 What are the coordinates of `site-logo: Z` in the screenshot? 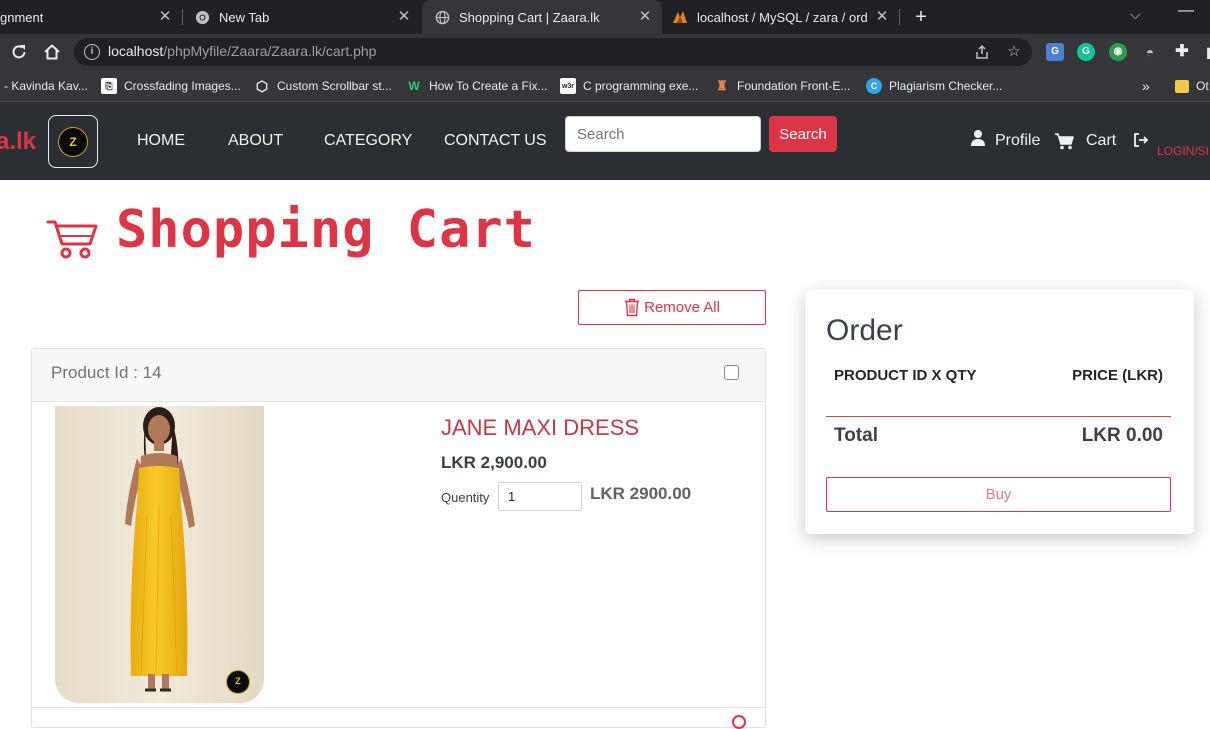 It's located at (73, 141).